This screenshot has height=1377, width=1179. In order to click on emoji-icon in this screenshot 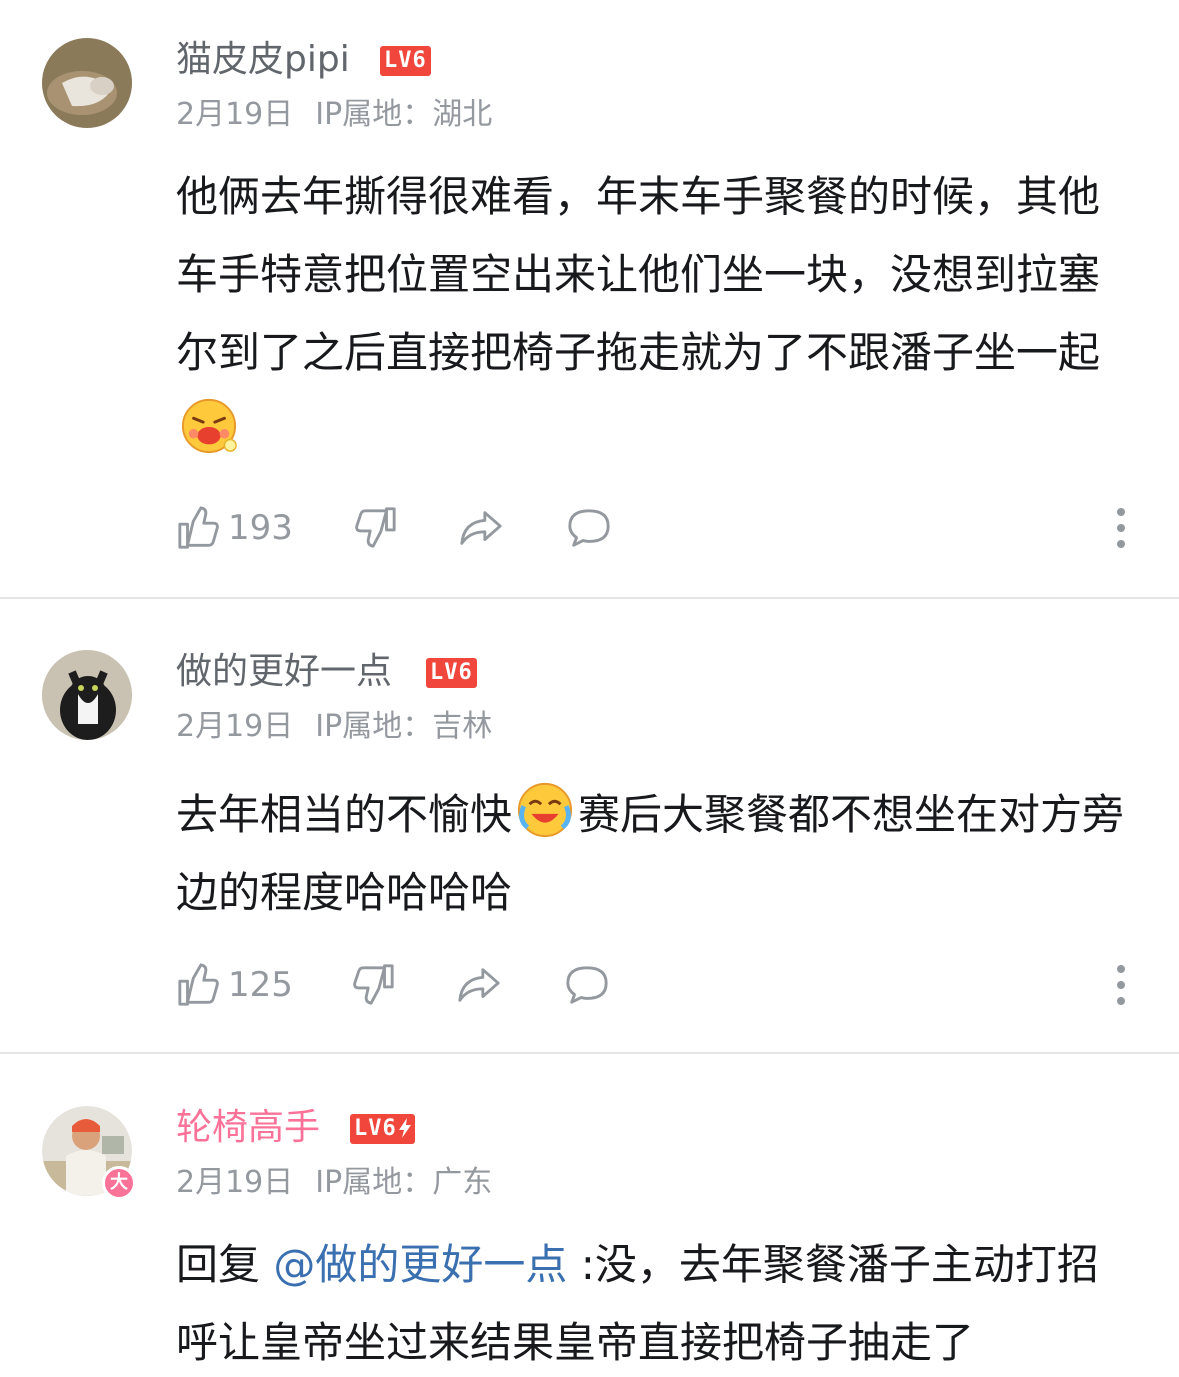, I will do `click(209, 426)`.